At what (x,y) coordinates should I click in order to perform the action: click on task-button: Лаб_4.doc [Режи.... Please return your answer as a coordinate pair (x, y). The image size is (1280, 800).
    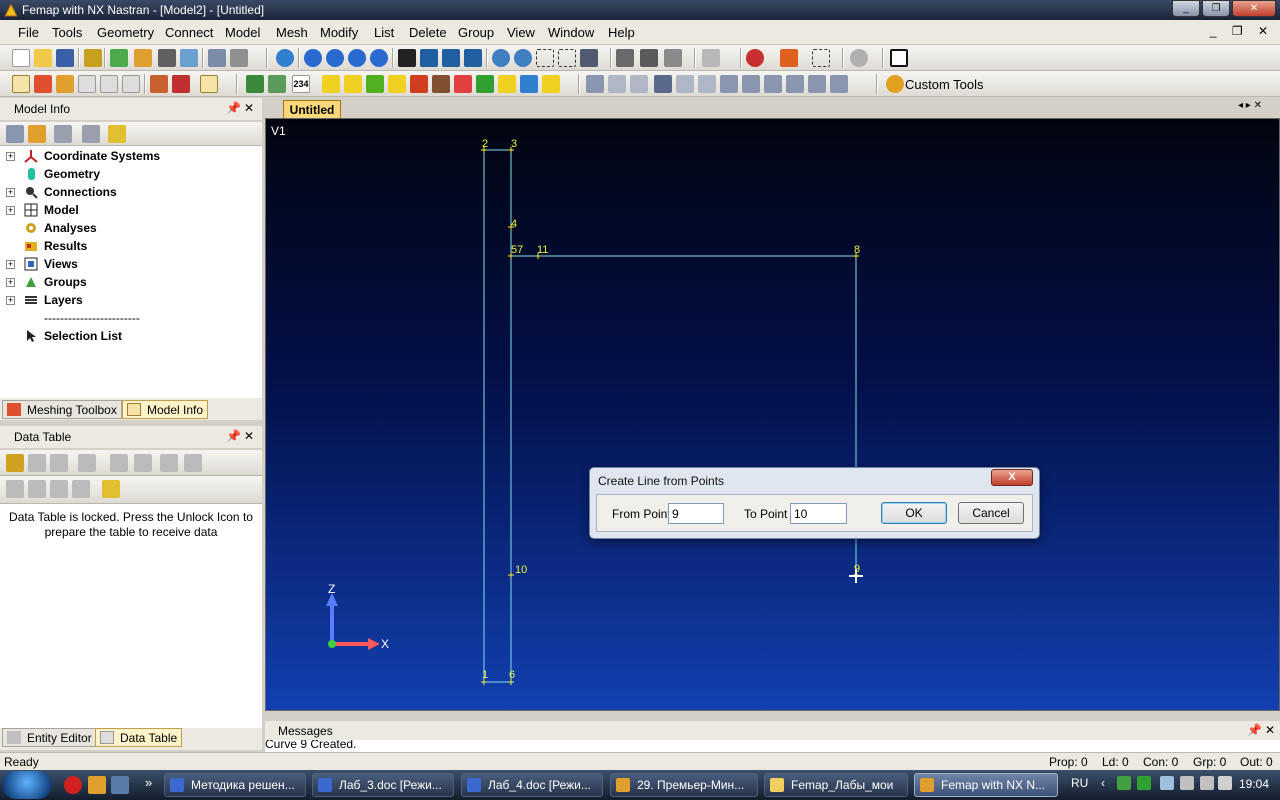
    Looking at the image, I should click on (532, 785).